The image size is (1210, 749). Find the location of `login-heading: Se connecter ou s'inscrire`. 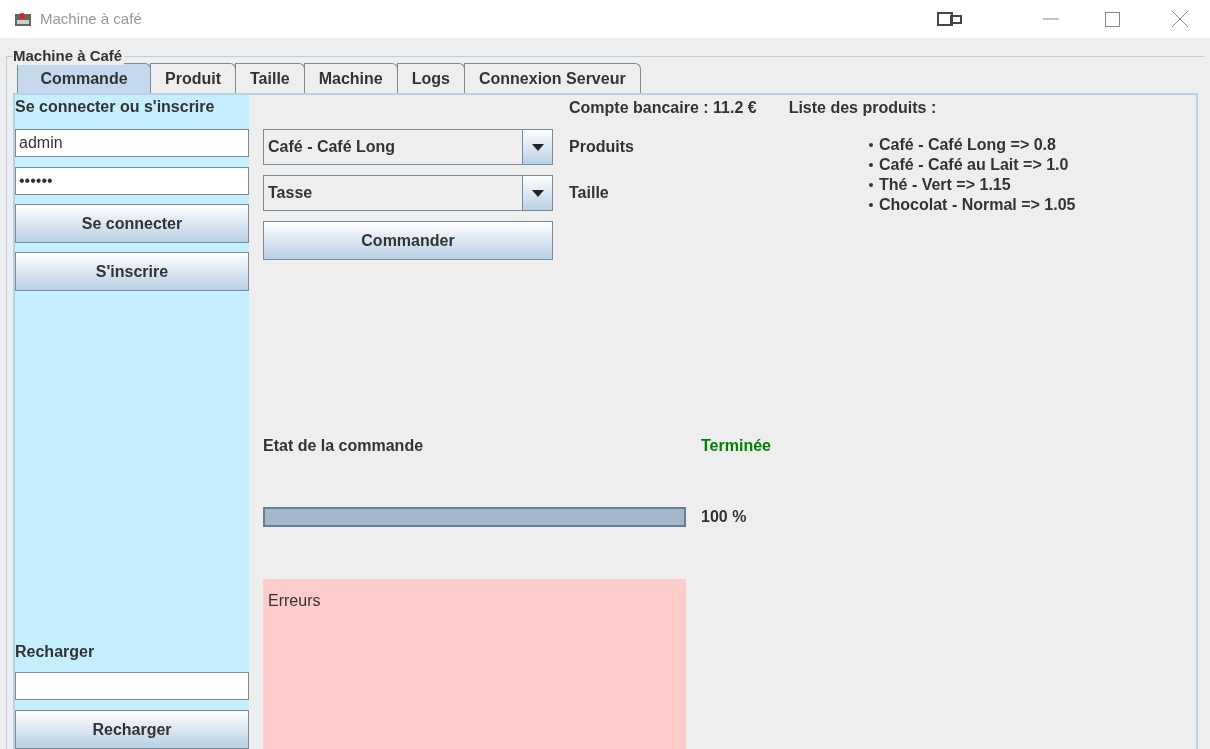

login-heading: Se connecter ou s'inscrire is located at coordinates (115, 107).